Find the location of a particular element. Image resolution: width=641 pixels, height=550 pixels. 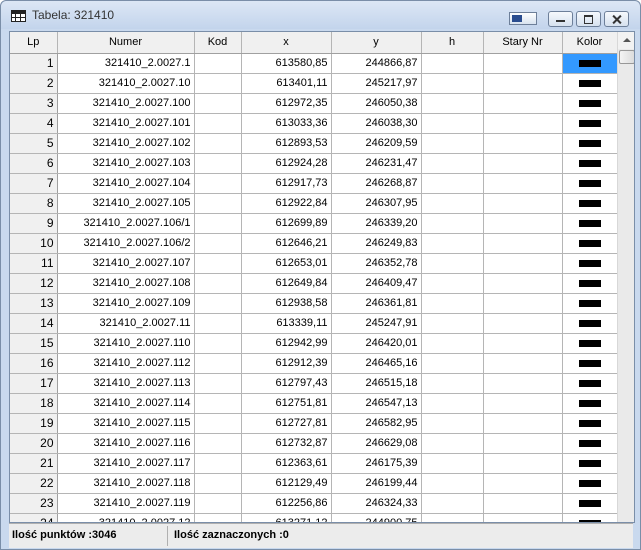

row-number: 15 is located at coordinates (34, 343).